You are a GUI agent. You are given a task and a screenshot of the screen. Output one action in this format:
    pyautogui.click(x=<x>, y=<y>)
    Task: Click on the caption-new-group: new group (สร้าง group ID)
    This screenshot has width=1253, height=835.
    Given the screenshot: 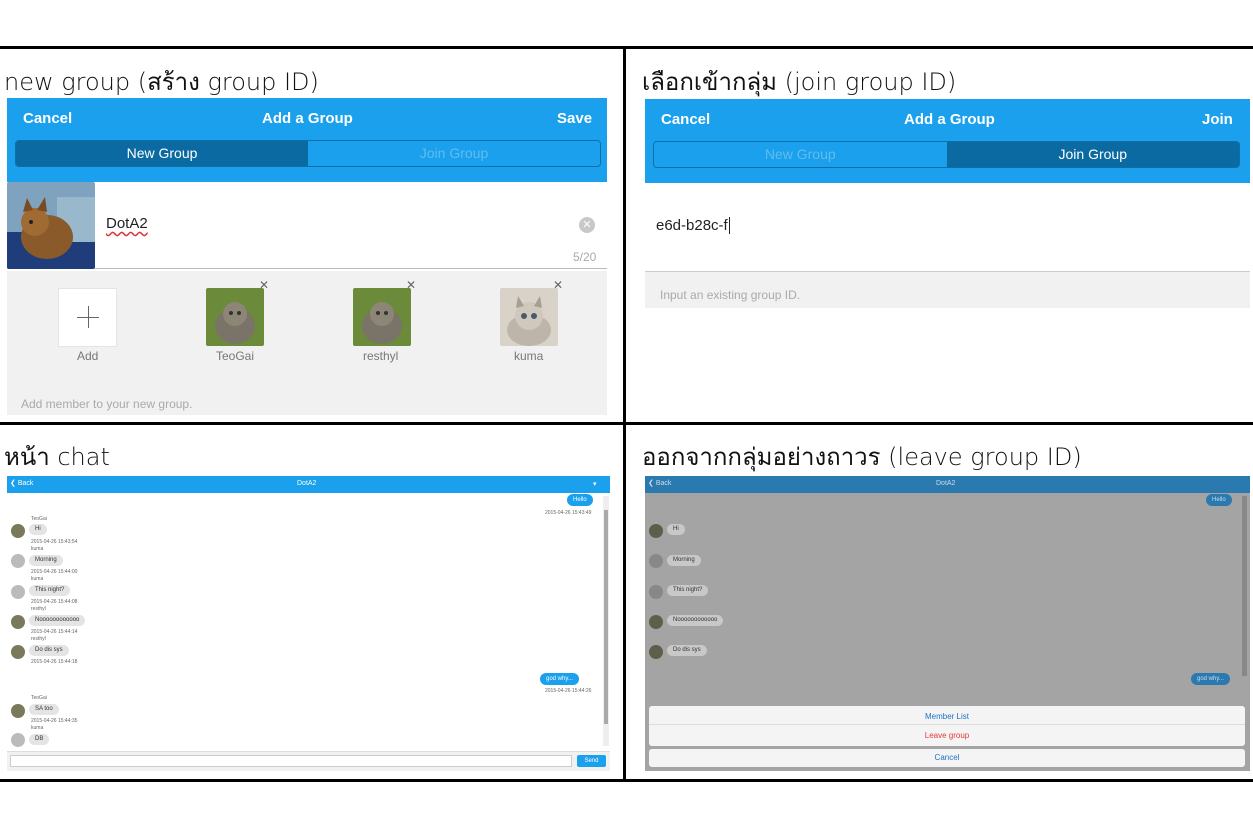 What is the action you would take?
    pyautogui.click(x=161, y=82)
    